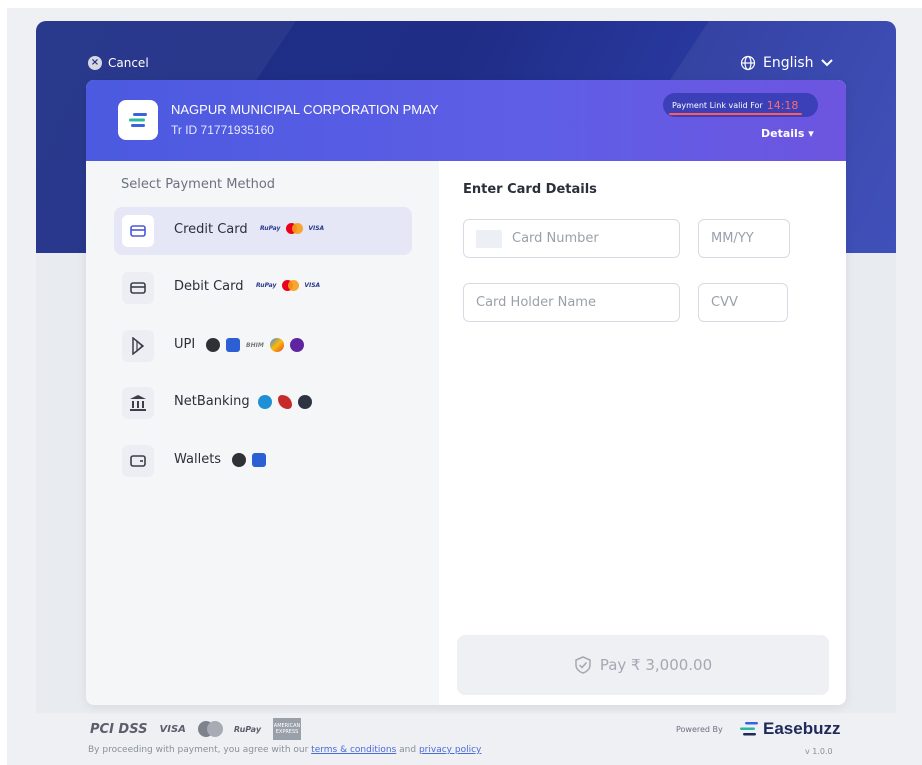 The image size is (922, 765). I want to click on globe-icon, so click(748, 63).